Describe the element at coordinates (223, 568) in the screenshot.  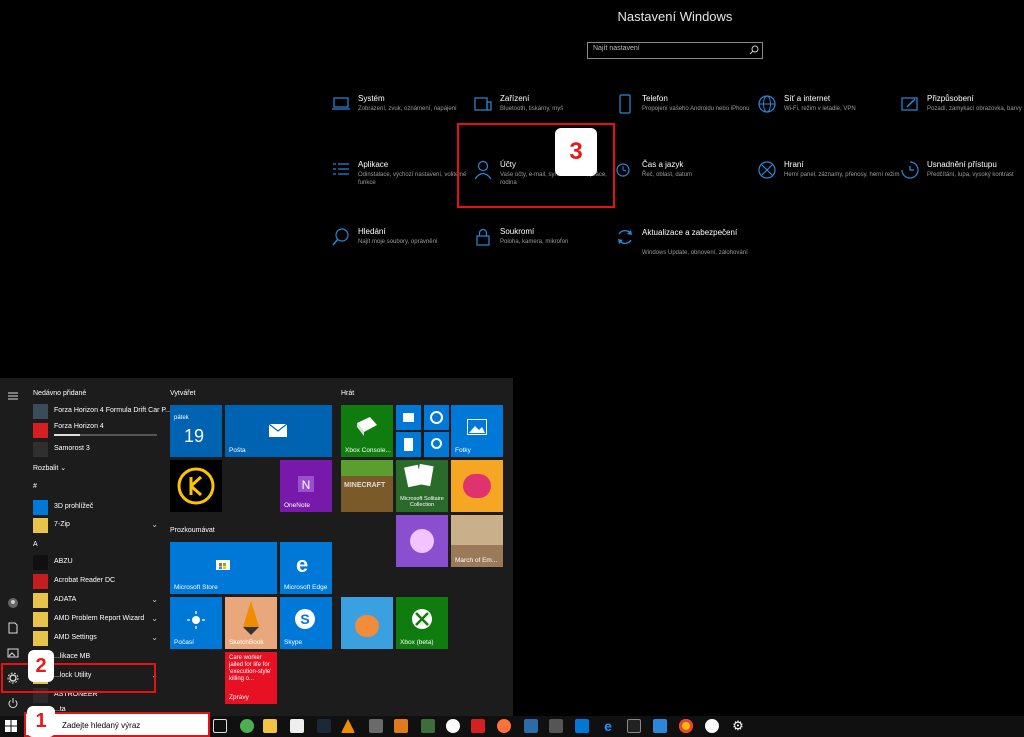
I see `tile-store: Microsoft Store` at that location.